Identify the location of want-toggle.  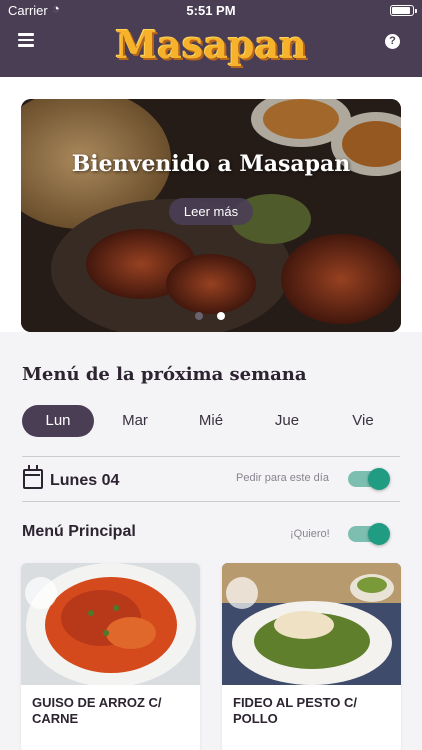
(369, 534).